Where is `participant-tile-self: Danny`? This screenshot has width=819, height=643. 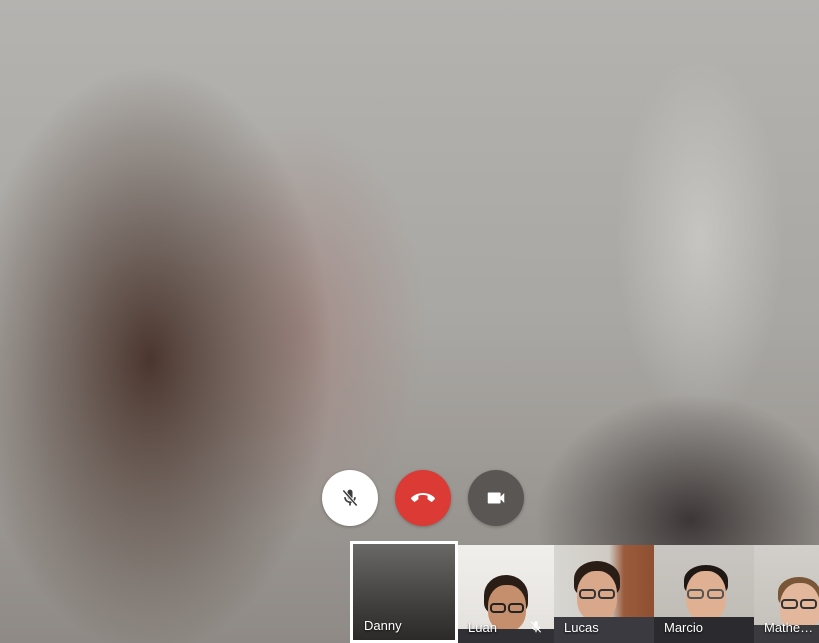 participant-tile-self: Danny is located at coordinates (404, 592).